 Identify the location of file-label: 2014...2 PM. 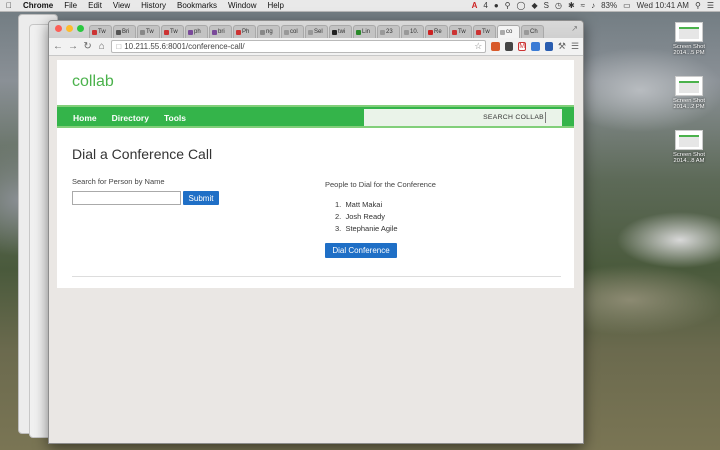
(689, 107).